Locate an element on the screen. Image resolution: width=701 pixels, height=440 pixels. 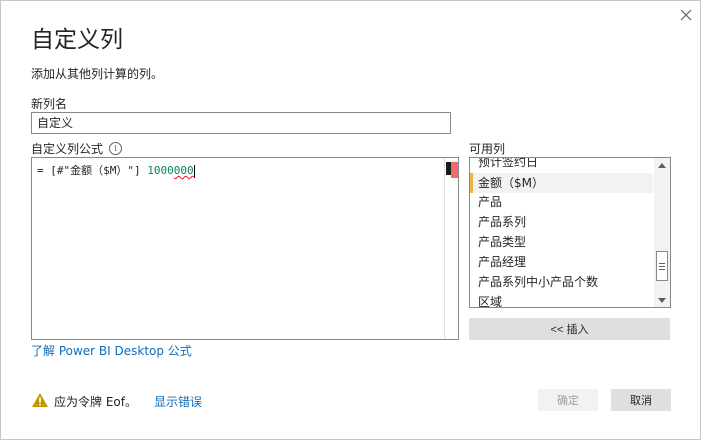
scroll-thumb is located at coordinates (662, 266).